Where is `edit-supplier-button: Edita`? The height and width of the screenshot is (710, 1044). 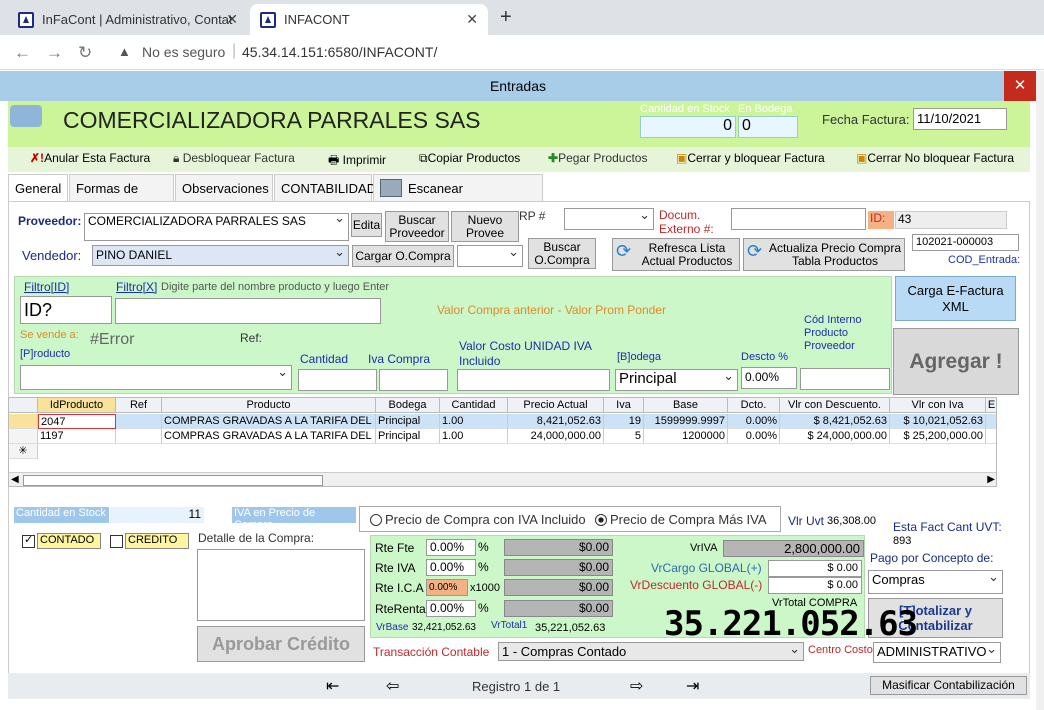 edit-supplier-button: Edita is located at coordinates (366, 225).